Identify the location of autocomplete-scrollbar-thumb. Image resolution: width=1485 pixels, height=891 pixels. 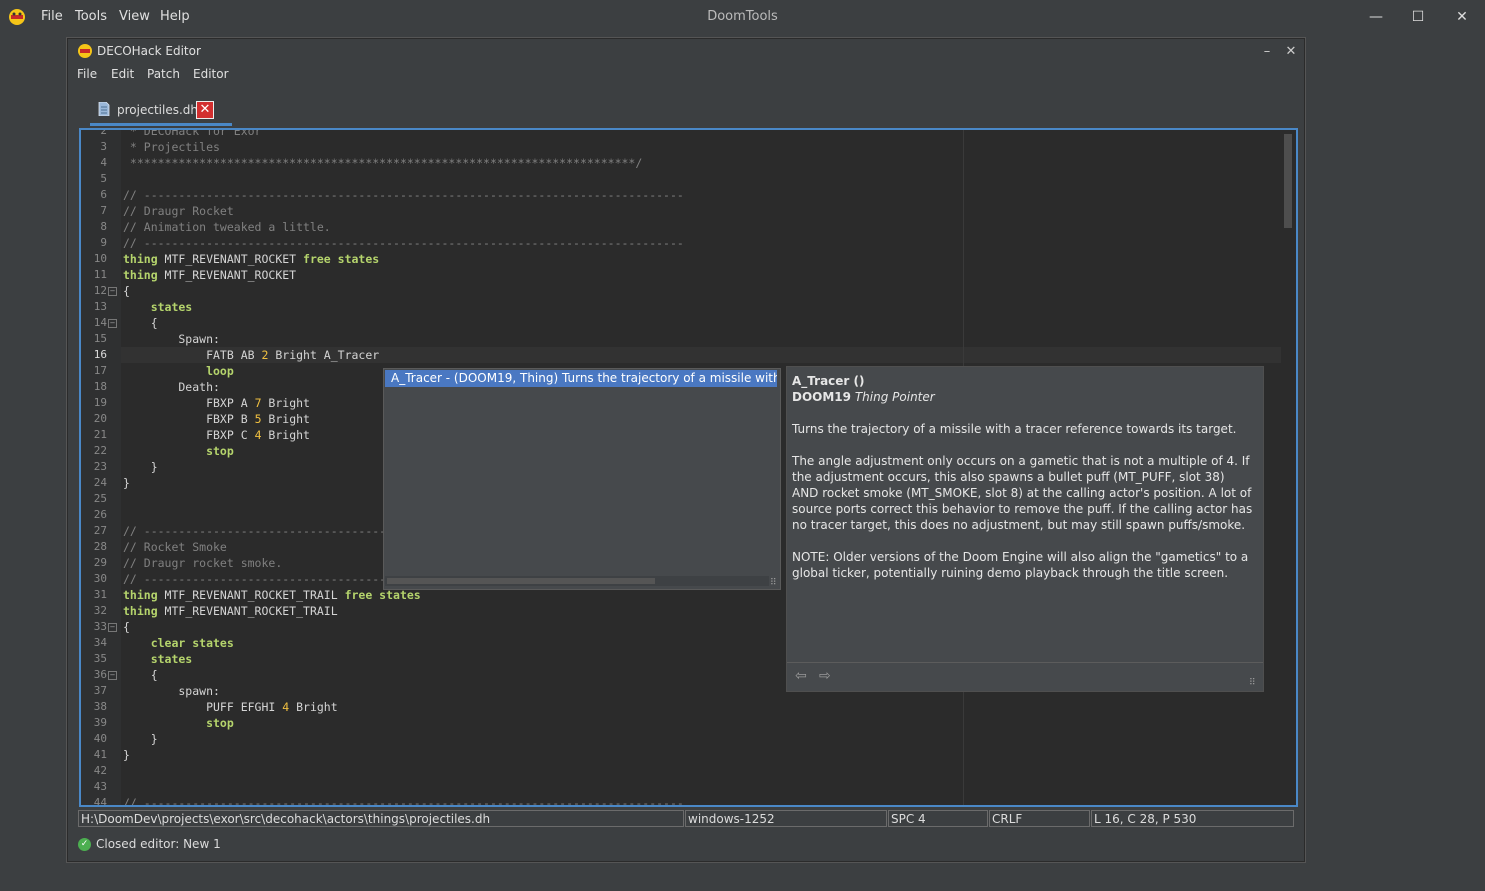
(521, 581).